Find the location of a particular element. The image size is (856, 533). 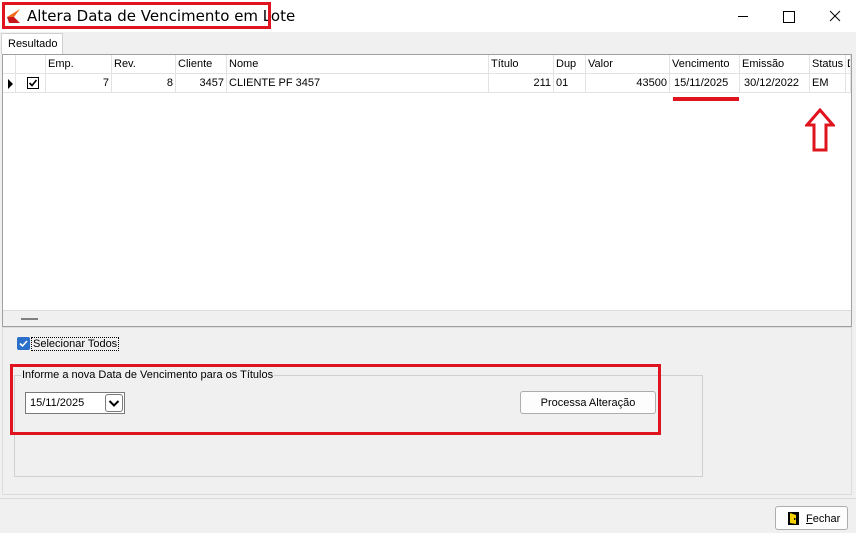

close-button-label: Fechar is located at coordinates (823, 519).